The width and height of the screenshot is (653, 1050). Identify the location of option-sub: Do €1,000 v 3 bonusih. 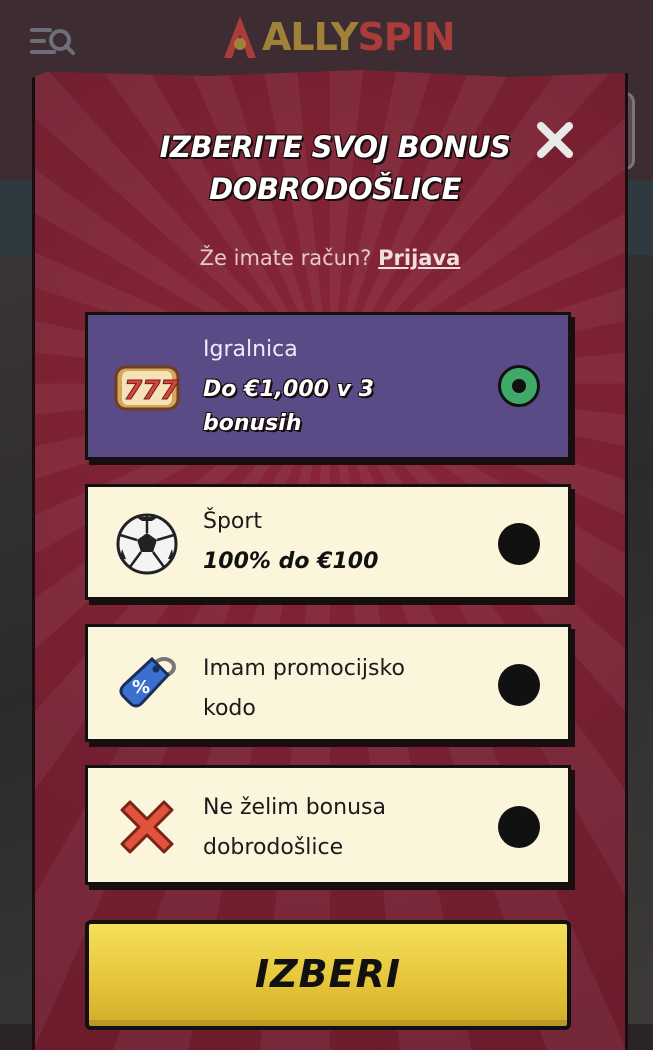
(288, 406).